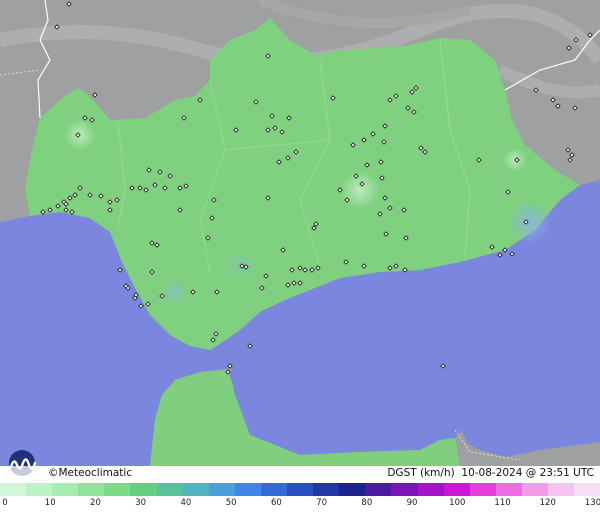  Describe the element at coordinates (141, 503) in the screenshot. I see `color-scale-tick: 30` at that location.